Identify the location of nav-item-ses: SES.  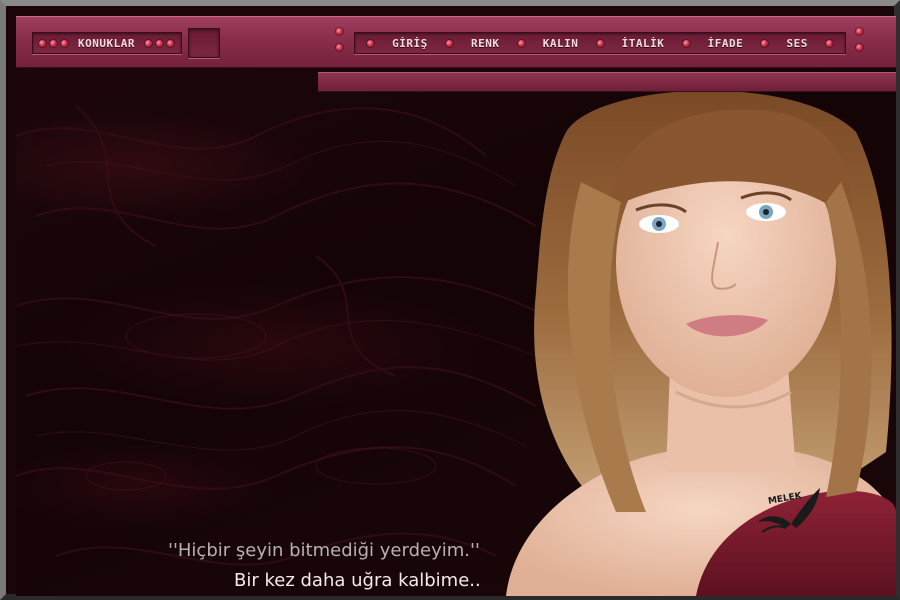
(797, 43).